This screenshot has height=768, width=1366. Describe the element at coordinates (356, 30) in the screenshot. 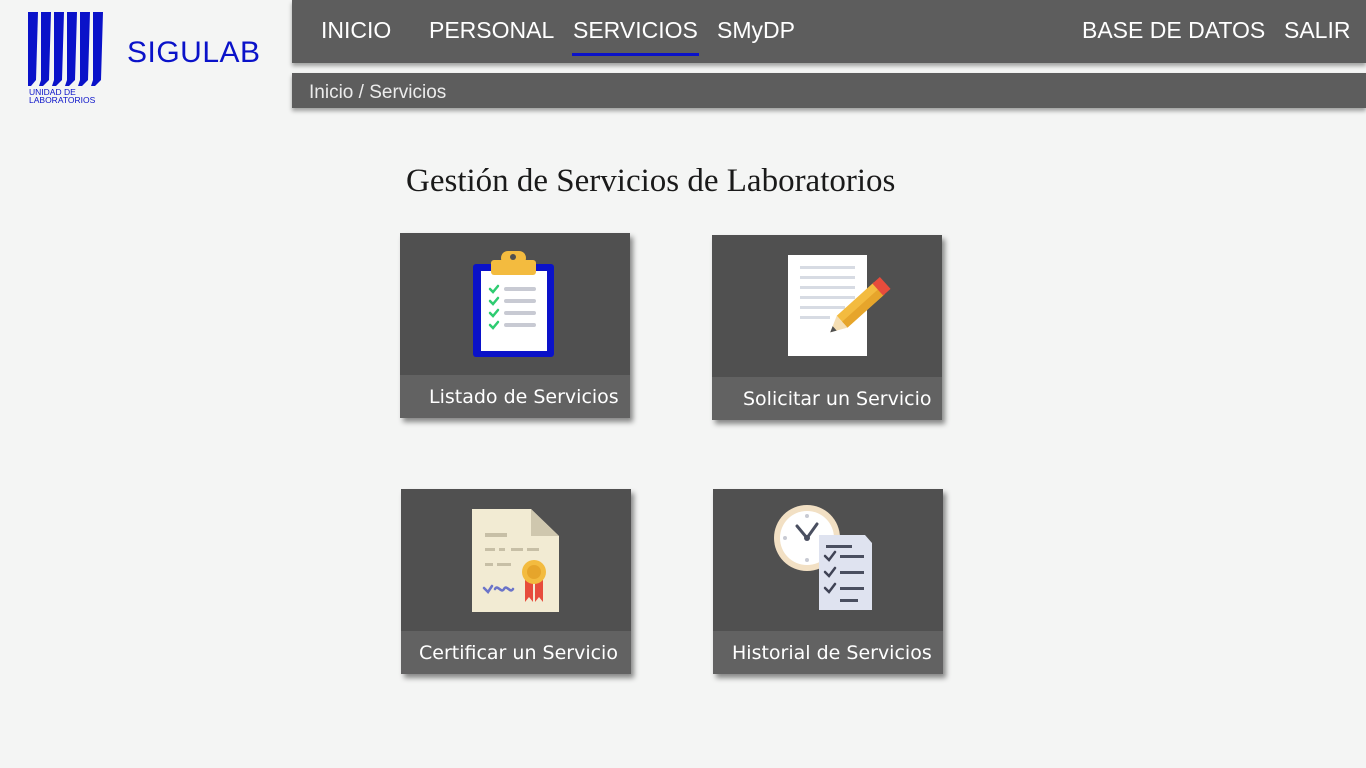

I see `nav-inicio: INICIO` at that location.